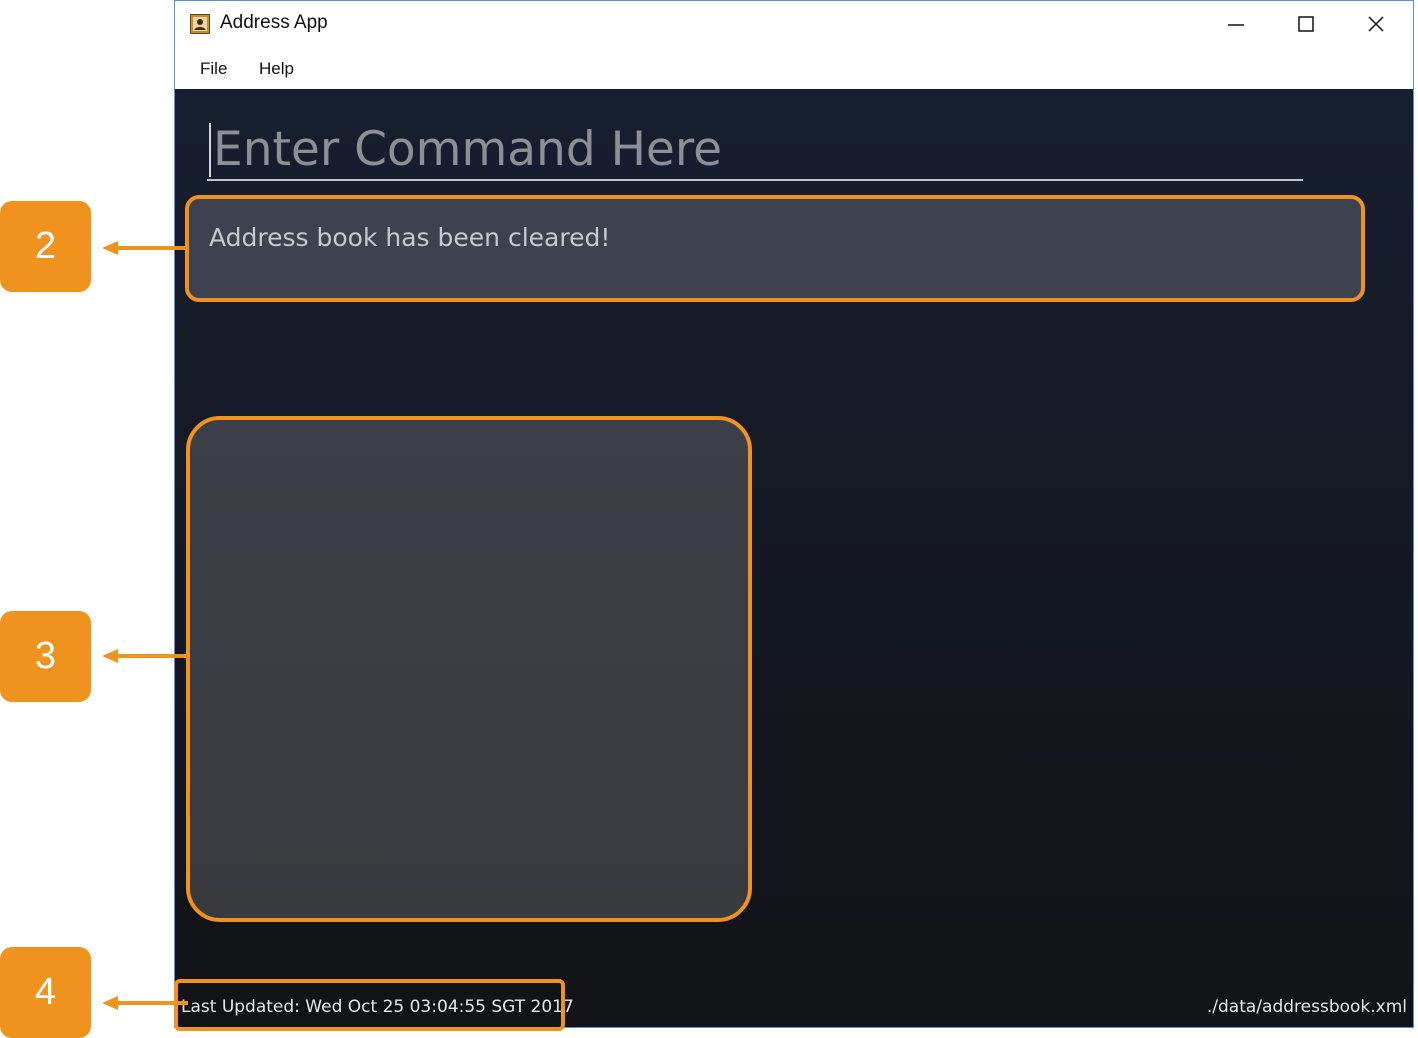 The height and width of the screenshot is (1038, 1418). I want to click on callout-badge-2: 2, so click(45, 246).